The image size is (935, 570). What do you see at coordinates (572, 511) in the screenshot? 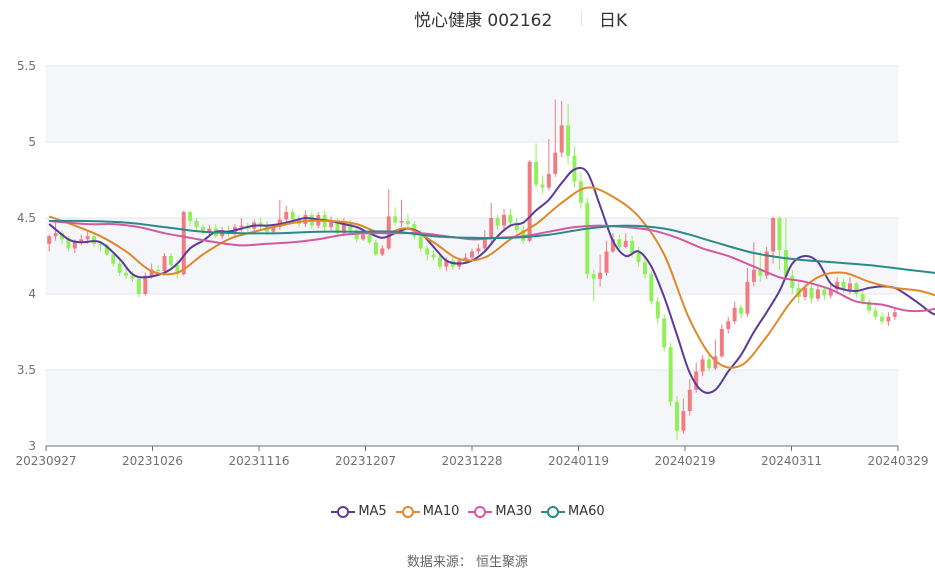
I see `legend-item-ma60: MA60` at bounding box center [572, 511].